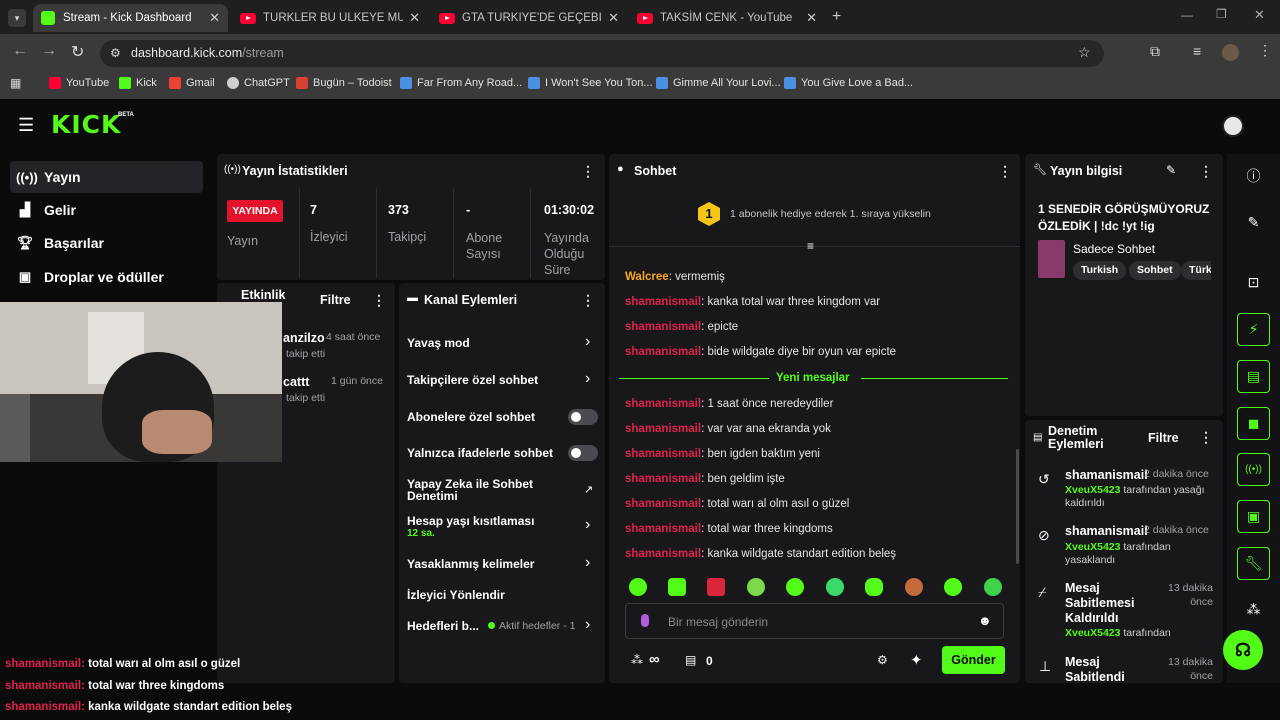 The height and width of the screenshot is (720, 1280). Describe the element at coordinates (106, 243) in the screenshot. I see `sidebar-item-basarilar: 🏆︎ Başarılar` at that location.